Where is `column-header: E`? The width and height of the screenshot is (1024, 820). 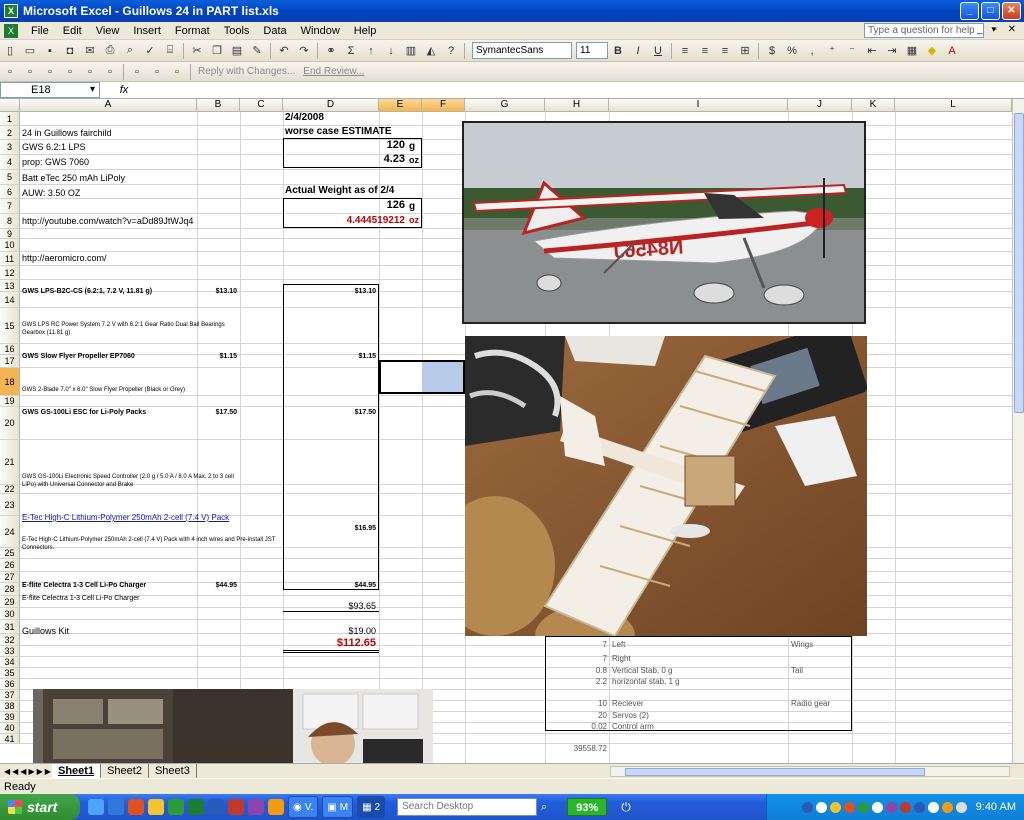
column-header: E is located at coordinates (400, 105).